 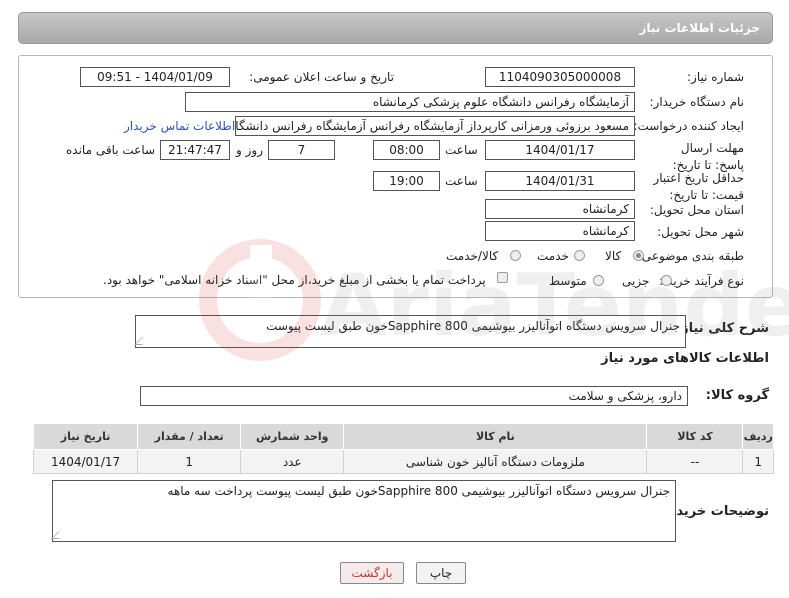 What do you see at coordinates (189, 436) in the screenshot?
I see `col-qty-header: تعداد / مقدار` at bounding box center [189, 436].